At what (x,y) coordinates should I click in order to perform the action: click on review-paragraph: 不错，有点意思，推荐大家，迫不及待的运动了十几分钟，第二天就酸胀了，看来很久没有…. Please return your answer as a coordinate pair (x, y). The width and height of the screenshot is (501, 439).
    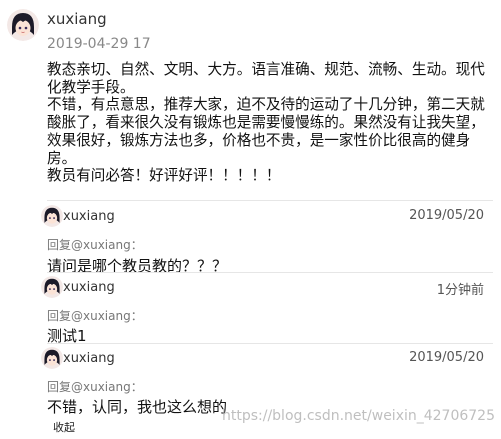
    Looking at the image, I should click on (266, 131).